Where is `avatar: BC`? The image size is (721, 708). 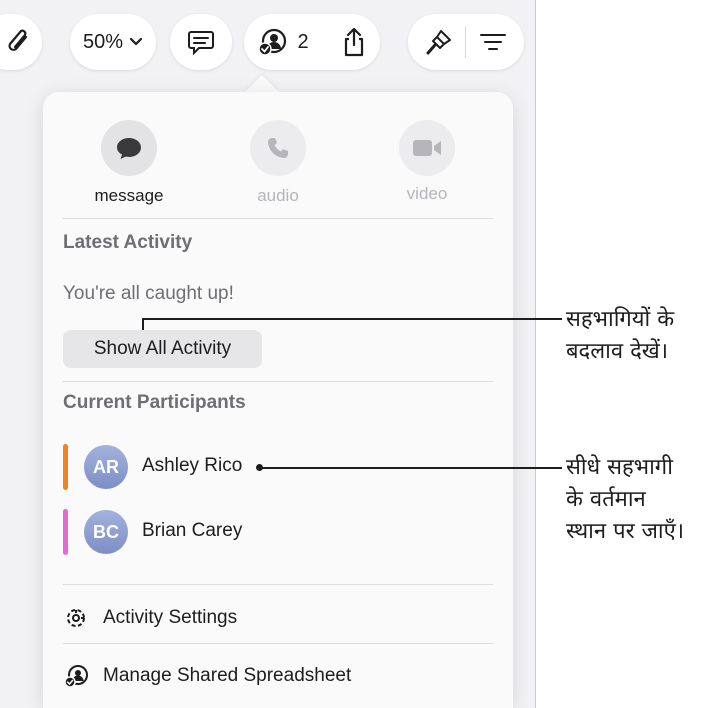 avatar: BC is located at coordinates (106, 532).